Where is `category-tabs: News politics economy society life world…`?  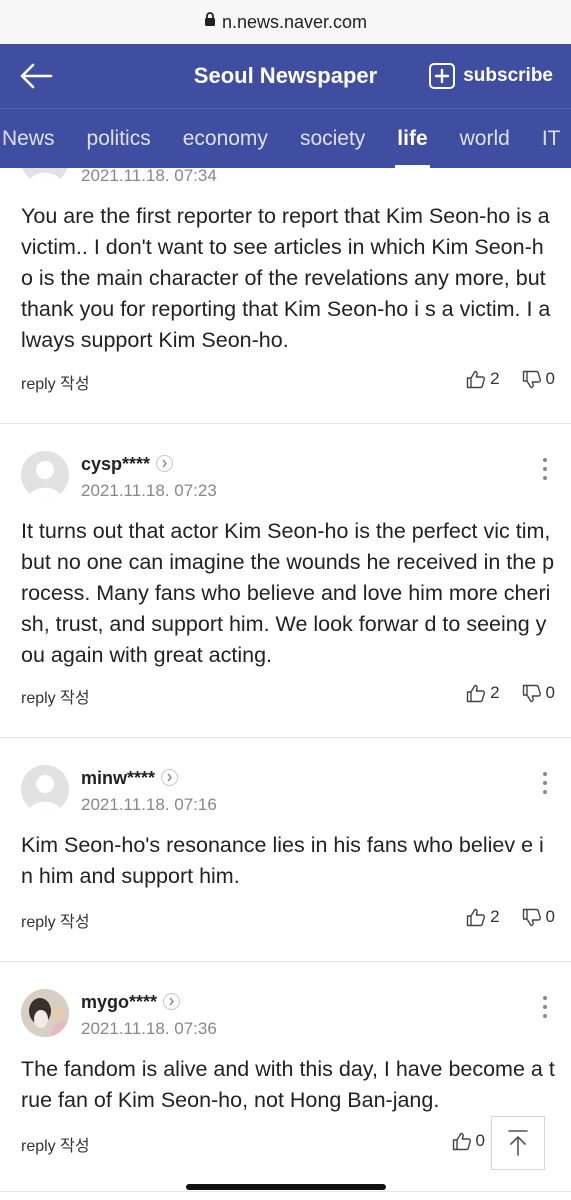 category-tabs: News politics economy society life world… is located at coordinates (285, 138).